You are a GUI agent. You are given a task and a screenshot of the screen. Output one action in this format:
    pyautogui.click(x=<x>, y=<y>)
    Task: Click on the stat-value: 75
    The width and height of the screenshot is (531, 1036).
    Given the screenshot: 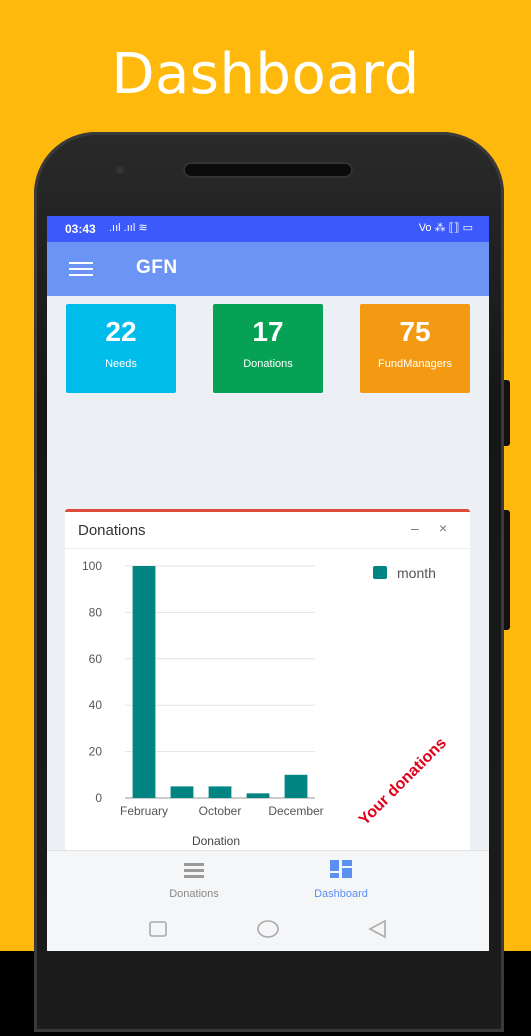 What is the action you would take?
    pyautogui.click(x=415, y=331)
    